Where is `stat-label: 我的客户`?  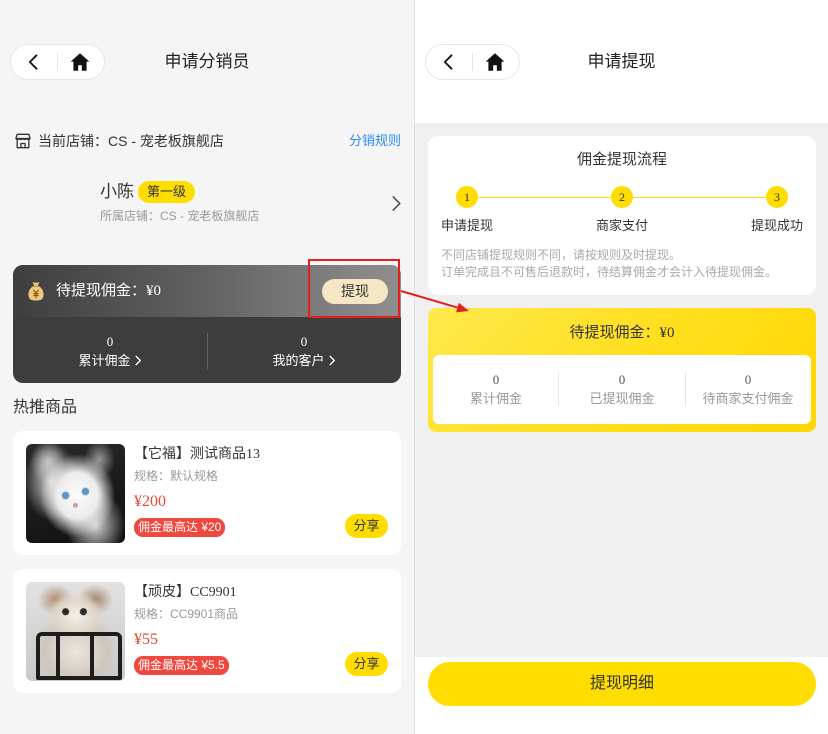
stat-label: 我的客户 is located at coordinates (298, 360).